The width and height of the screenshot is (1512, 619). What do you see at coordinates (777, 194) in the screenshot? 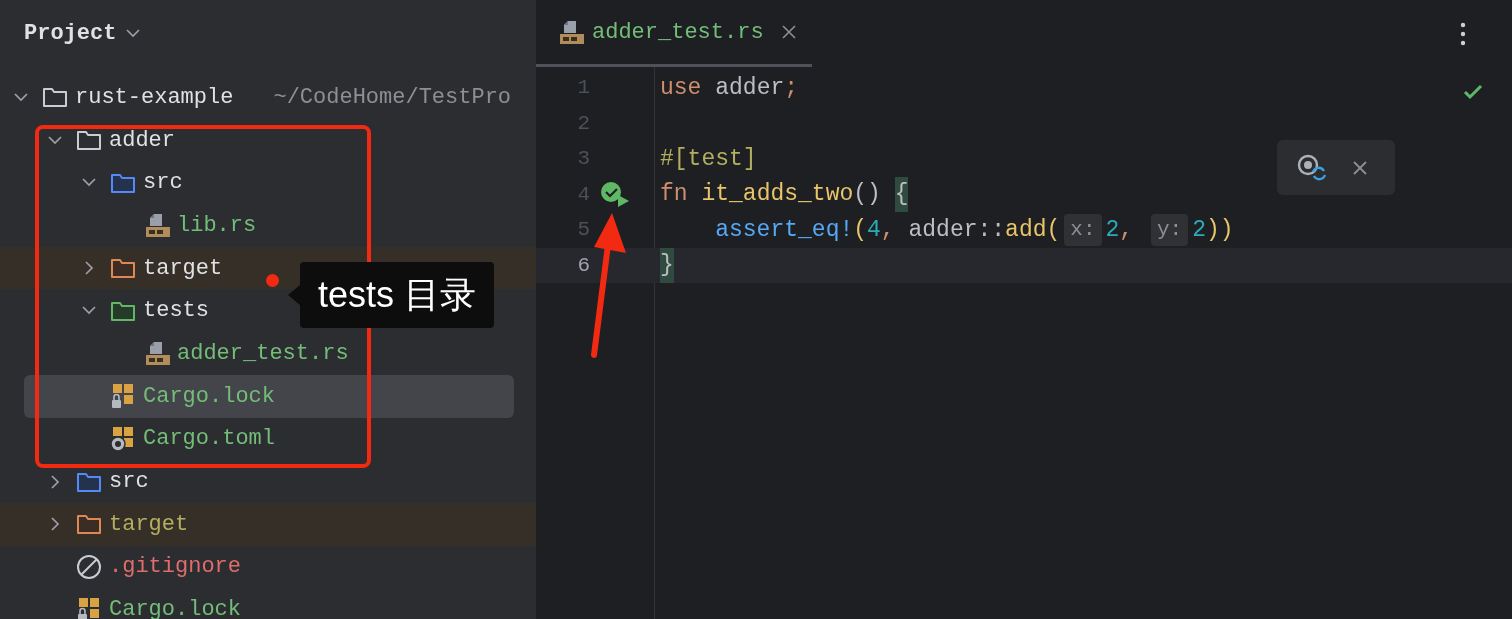
I see `code-token: it_adds_two` at bounding box center [777, 194].